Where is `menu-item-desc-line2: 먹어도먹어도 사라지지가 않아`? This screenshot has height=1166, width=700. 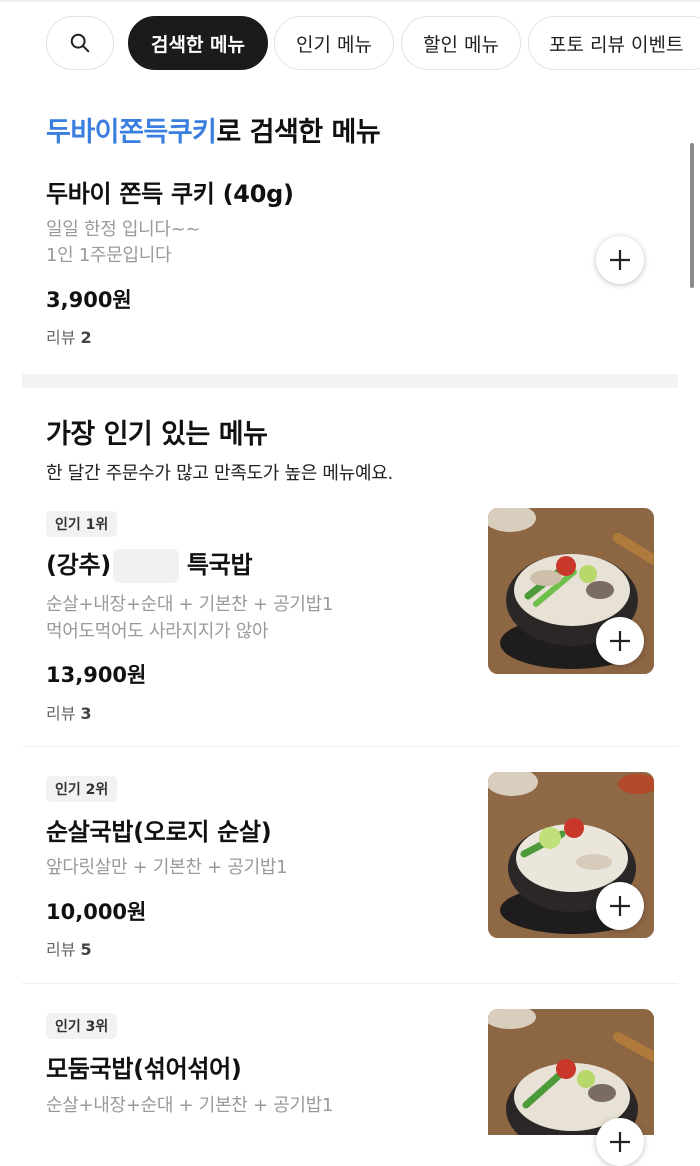
menu-item-desc-line2: 먹어도먹어도 사라지지가 않아 is located at coordinates (157, 631).